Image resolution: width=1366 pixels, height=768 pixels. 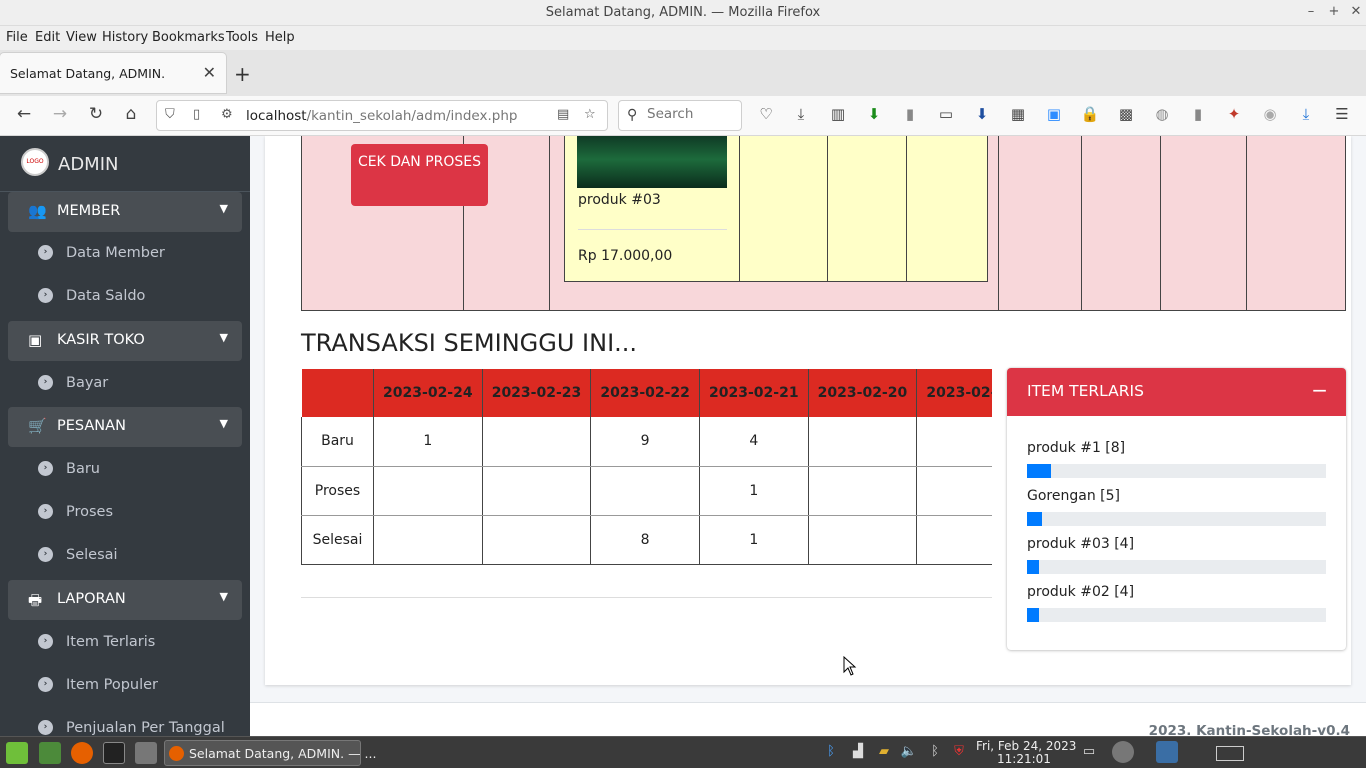 I want to click on show-desktop-icon, so click(x=50, y=753).